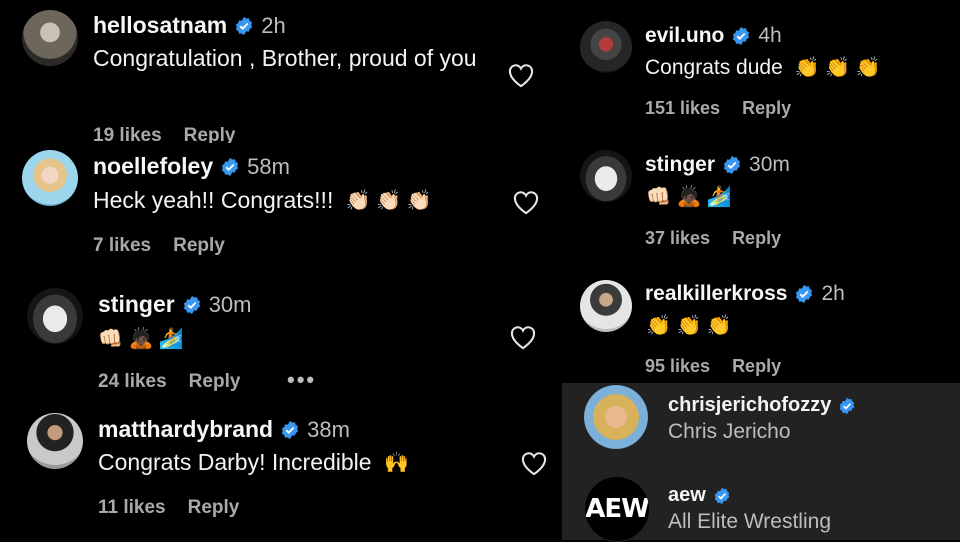  What do you see at coordinates (132, 381) in the screenshot?
I see `likes-count: 24 likes` at bounding box center [132, 381].